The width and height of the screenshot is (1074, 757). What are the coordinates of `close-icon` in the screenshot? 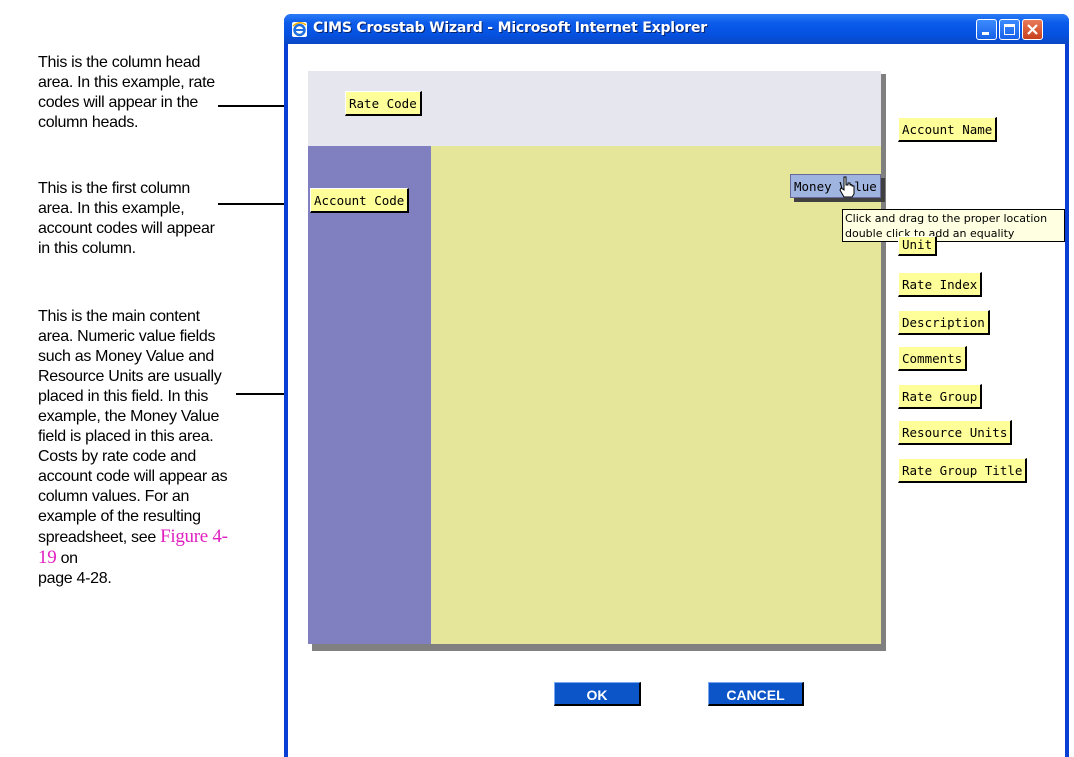 It's located at (1032, 29).